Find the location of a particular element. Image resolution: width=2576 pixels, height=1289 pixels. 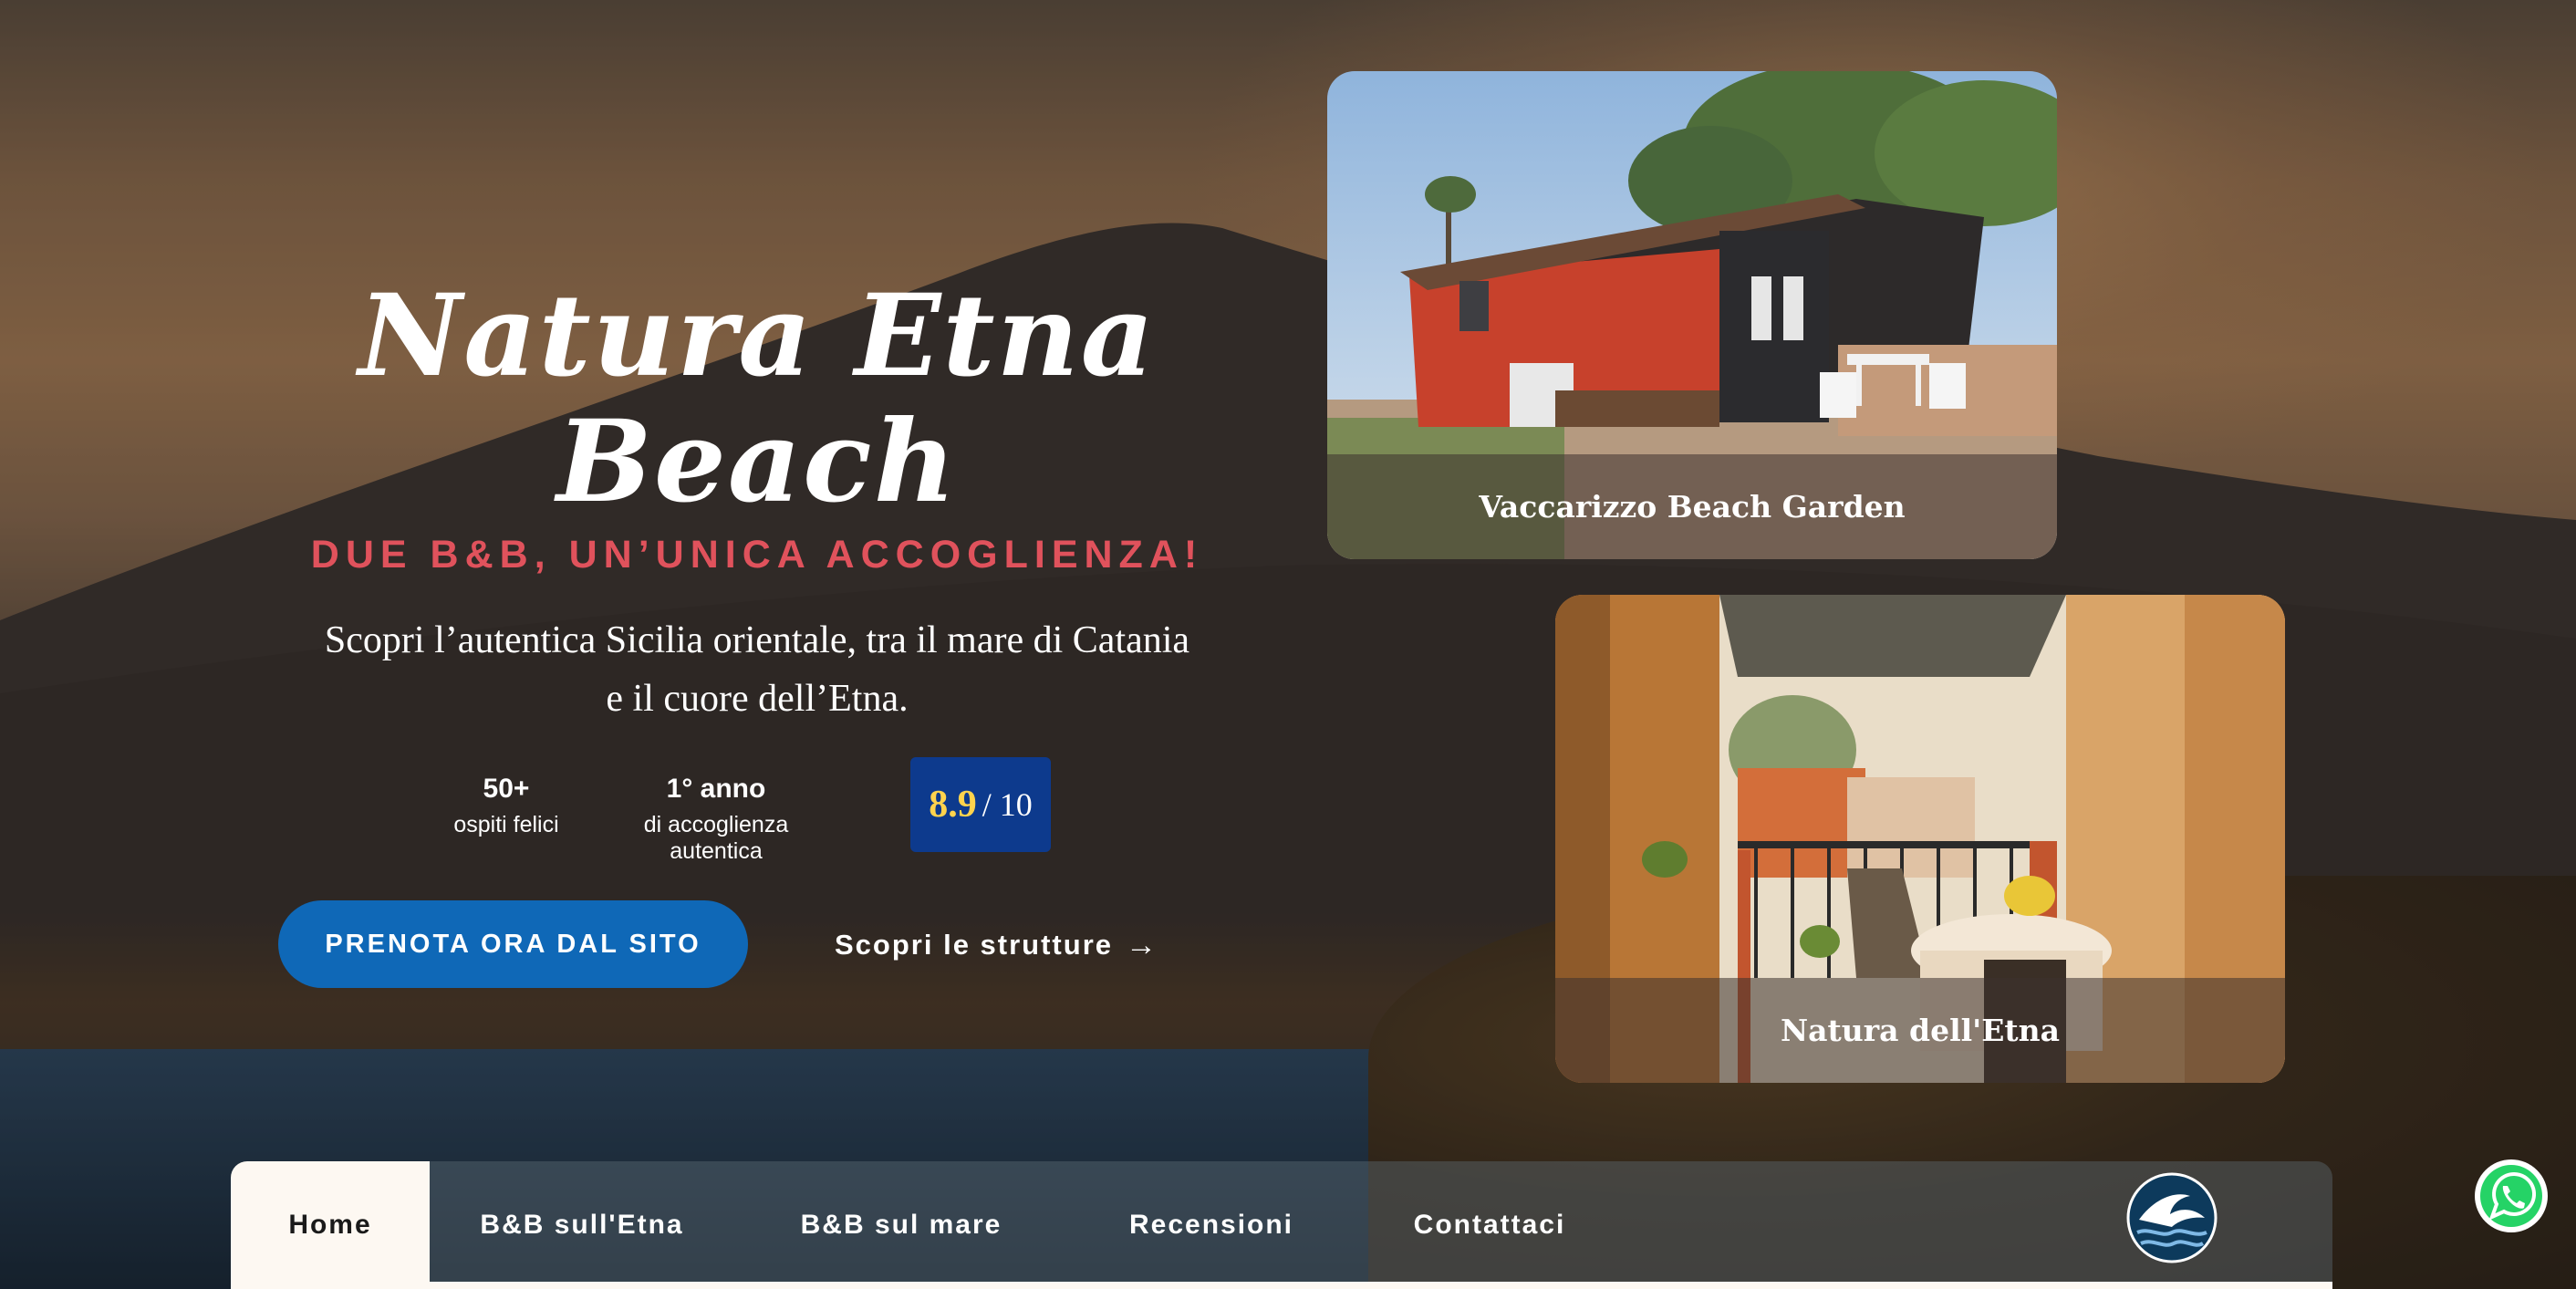

stat-value: 50+ is located at coordinates (507, 789).